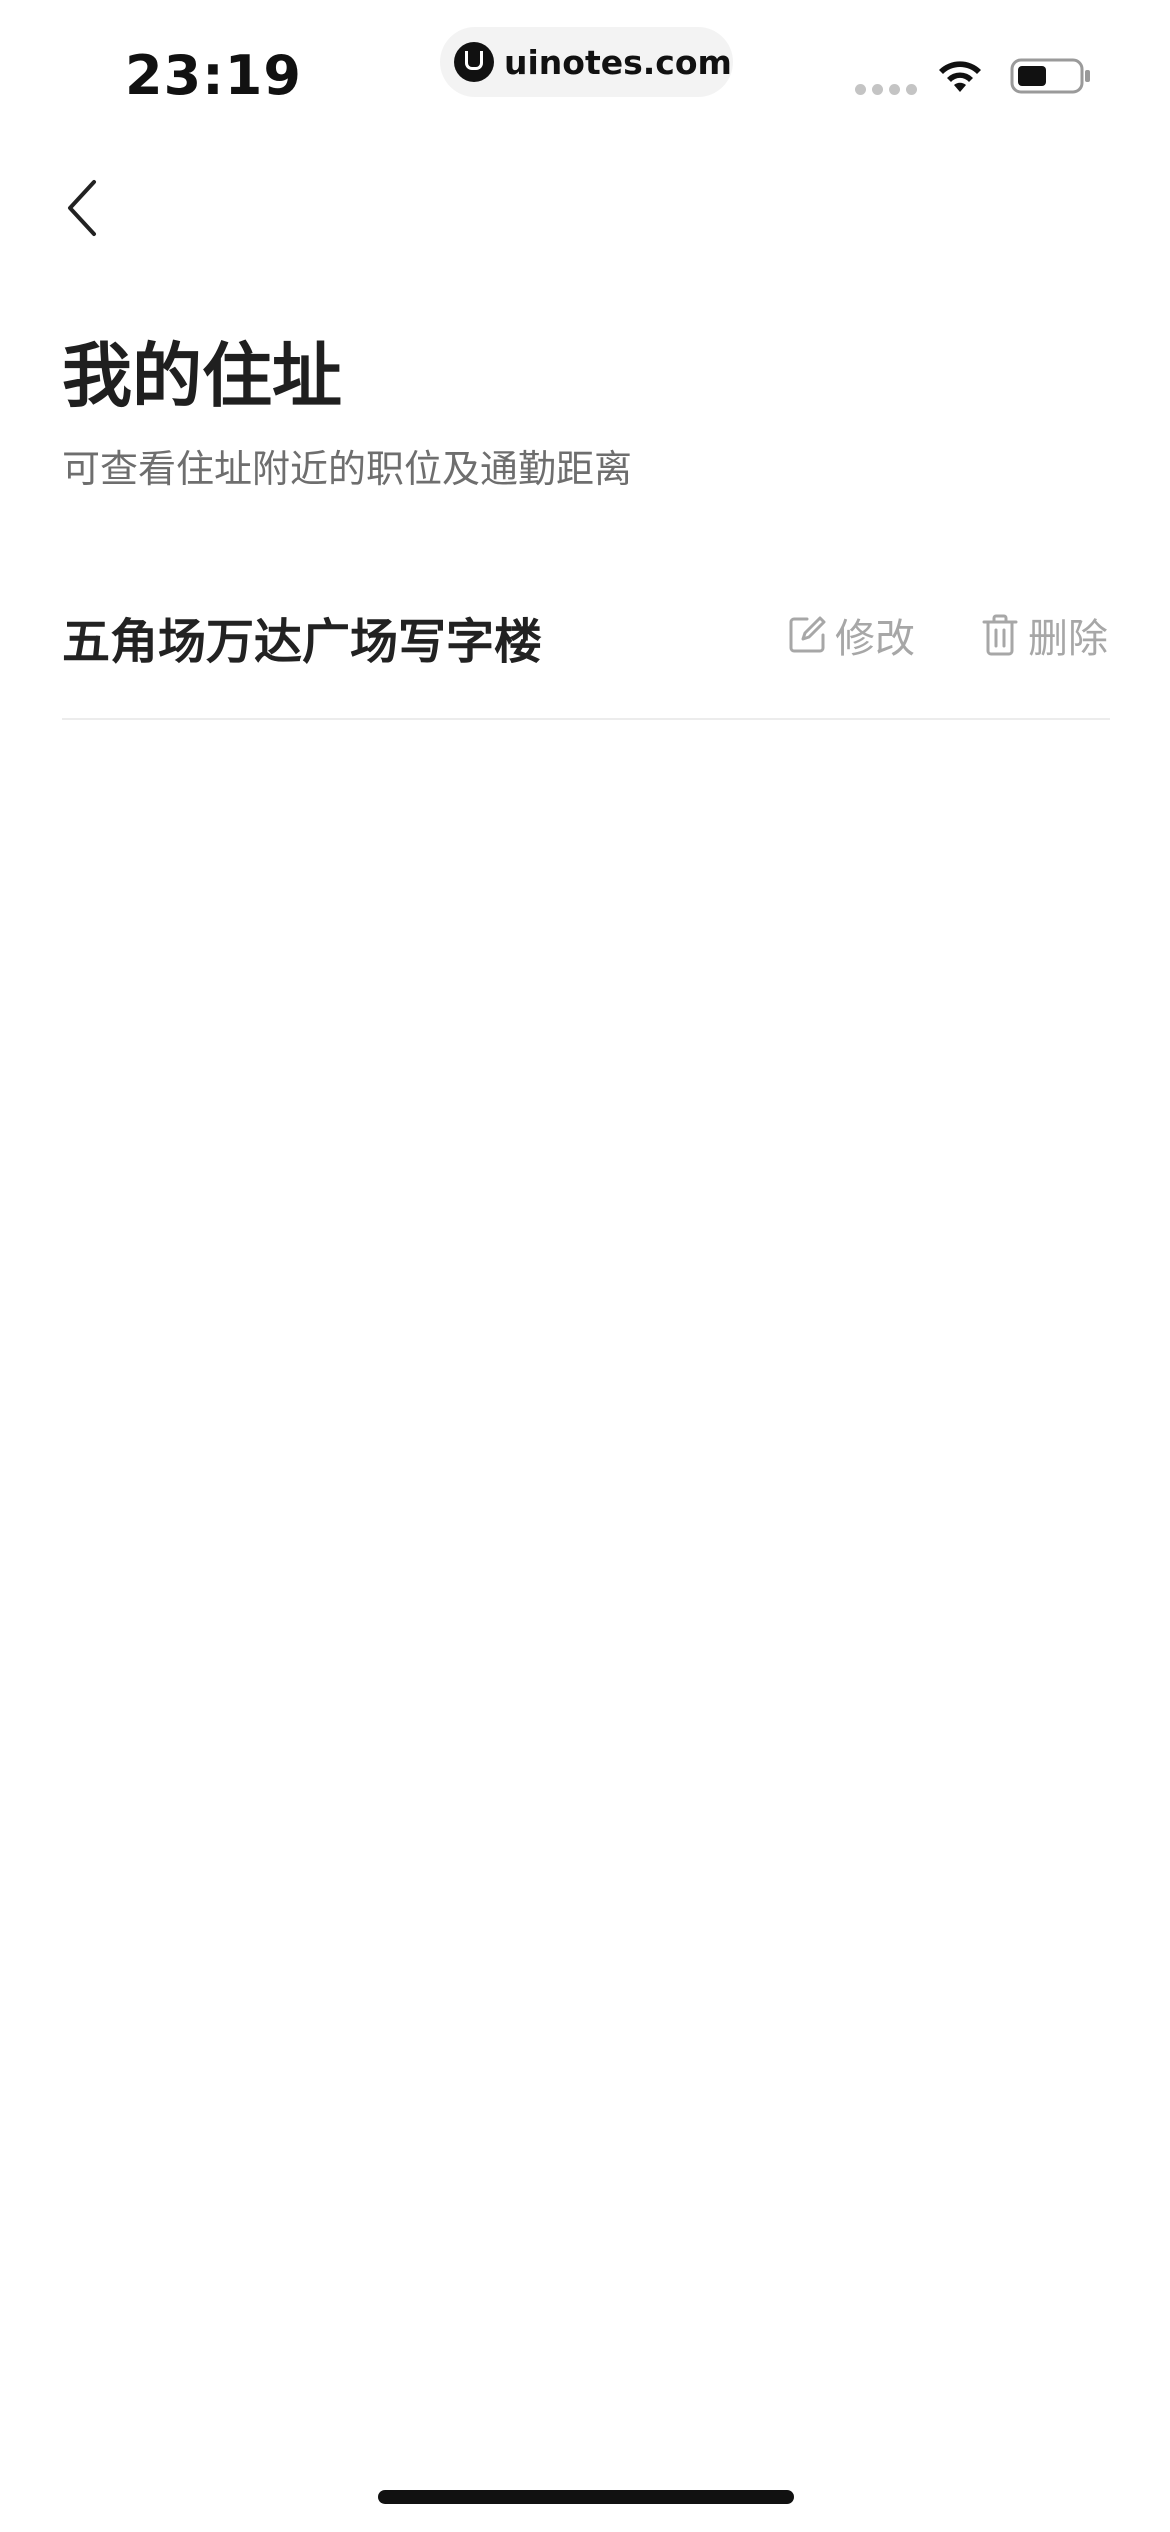  I want to click on address-name: 五角场万达广场写字楼, so click(302, 642).